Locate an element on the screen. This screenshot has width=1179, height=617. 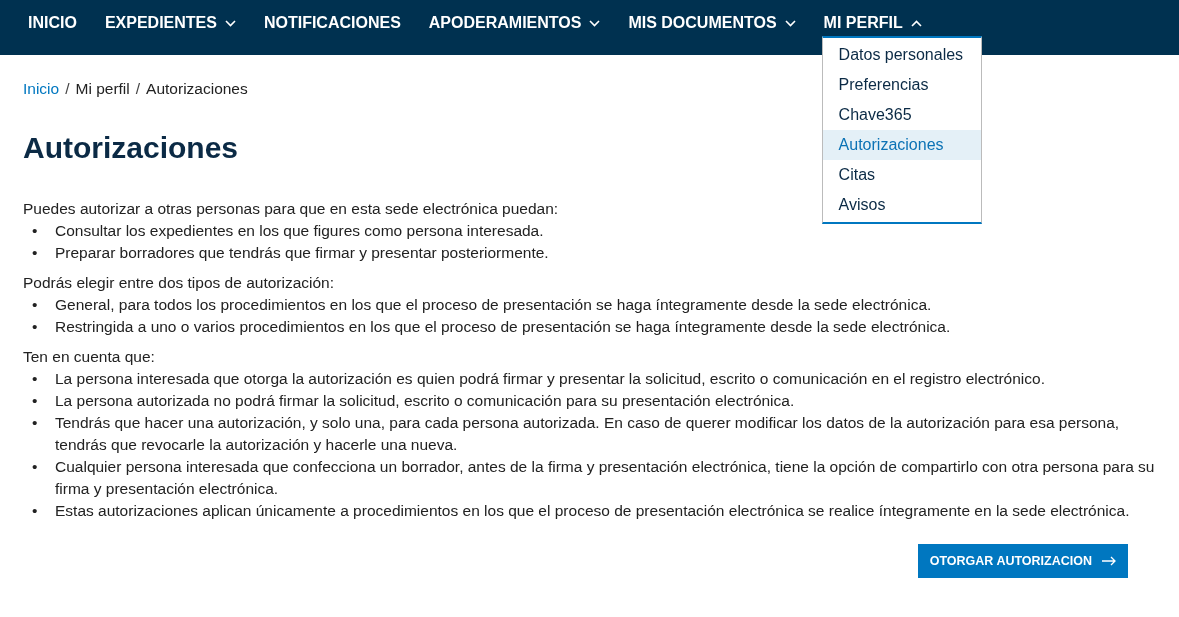
dropdown-item: Citas is located at coordinates (901, 175).